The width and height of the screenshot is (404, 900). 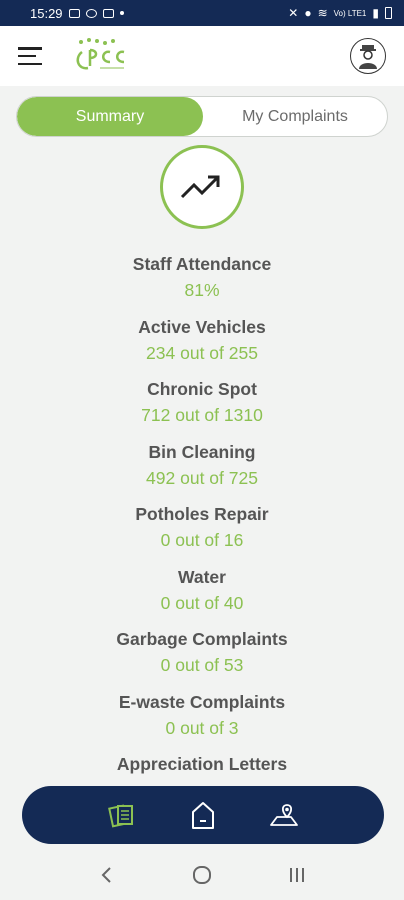 I want to click on documents-icon, so click(x=121, y=816).